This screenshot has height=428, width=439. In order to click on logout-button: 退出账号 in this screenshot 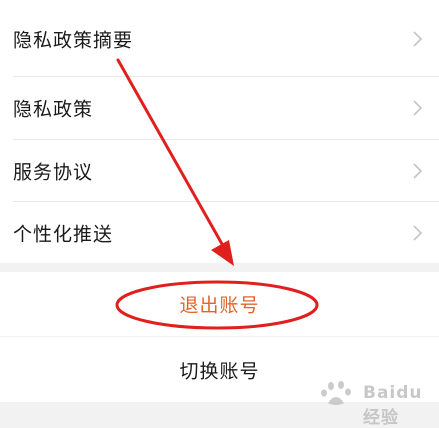, I will do `click(219, 304)`.